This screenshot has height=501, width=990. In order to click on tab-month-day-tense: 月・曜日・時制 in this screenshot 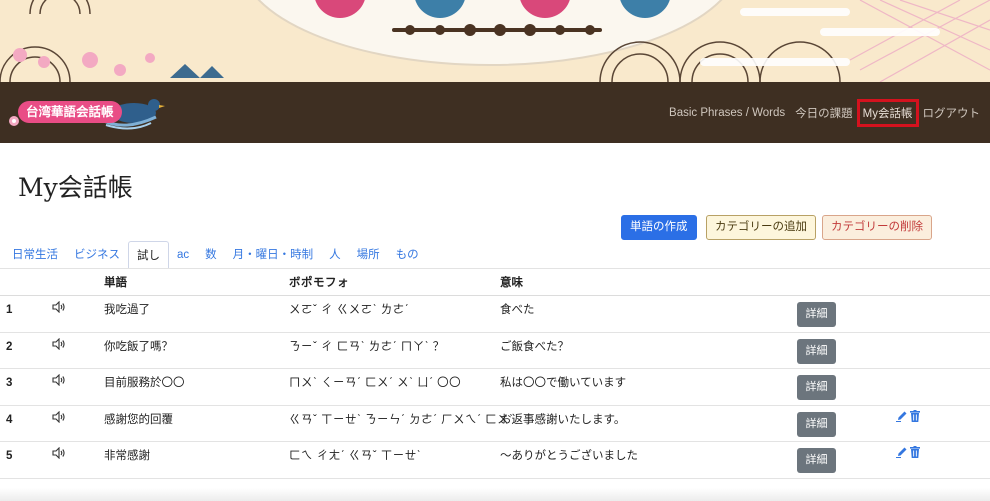, I will do `click(273, 255)`.